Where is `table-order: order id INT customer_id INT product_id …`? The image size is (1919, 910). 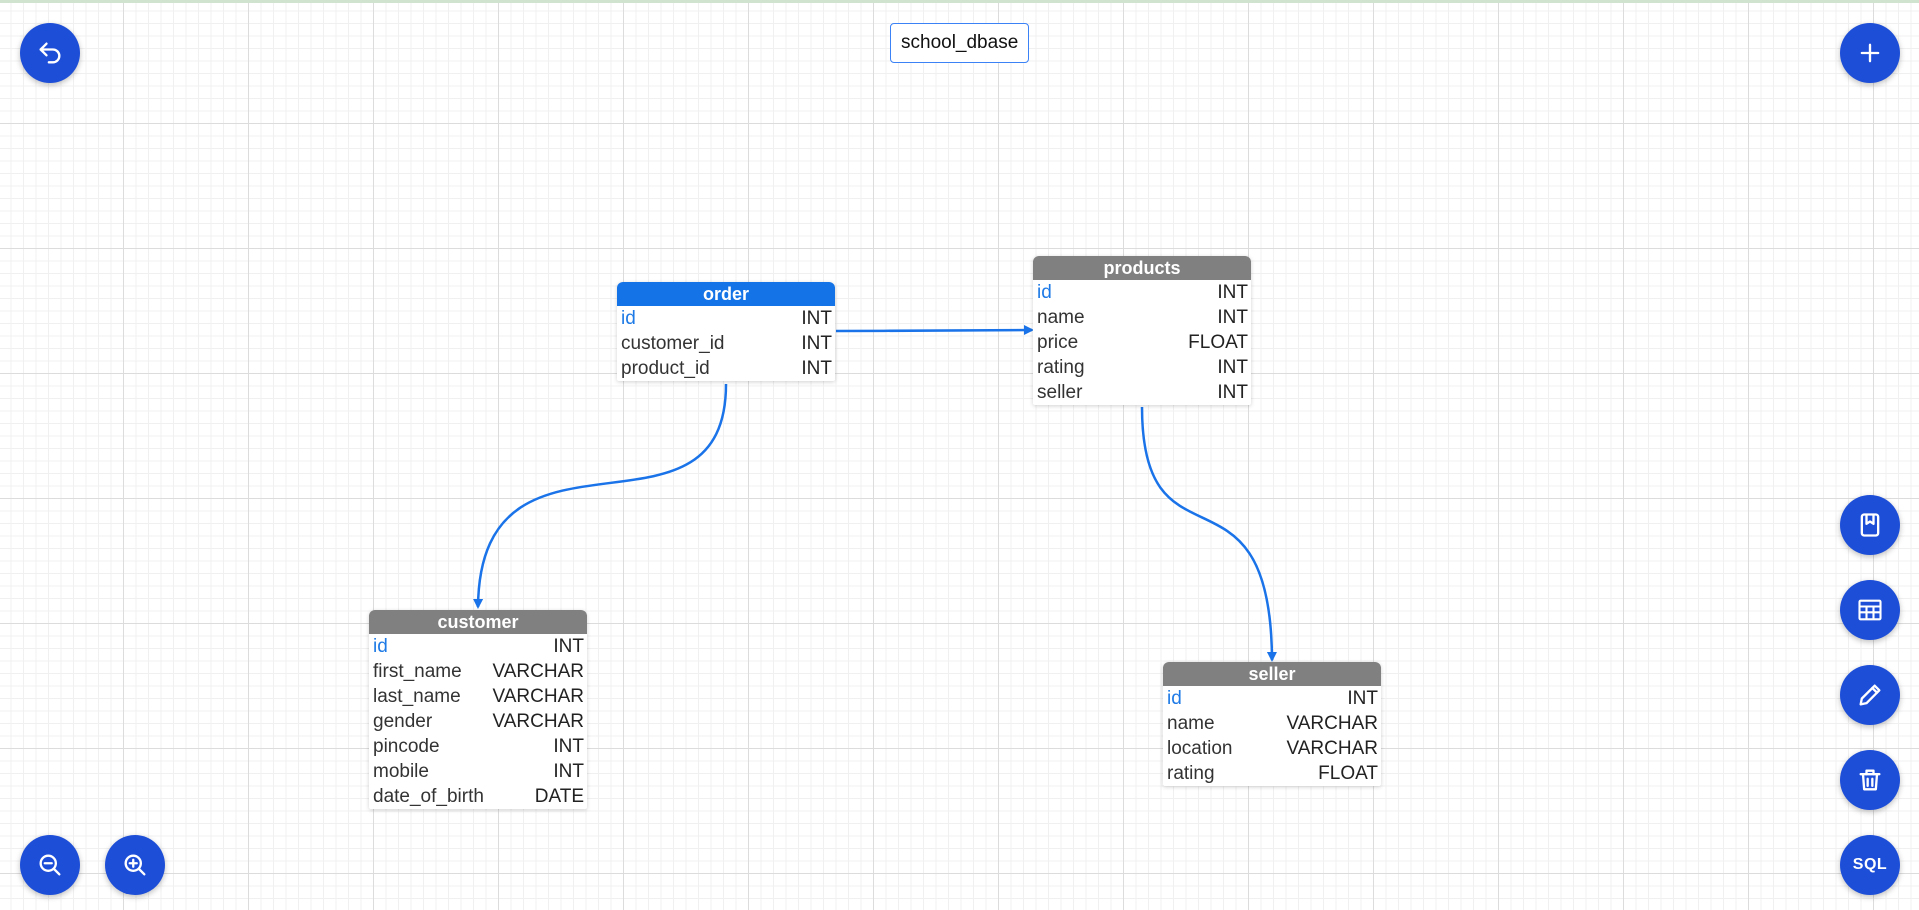 table-order: order id INT customer_id INT product_id … is located at coordinates (726, 331).